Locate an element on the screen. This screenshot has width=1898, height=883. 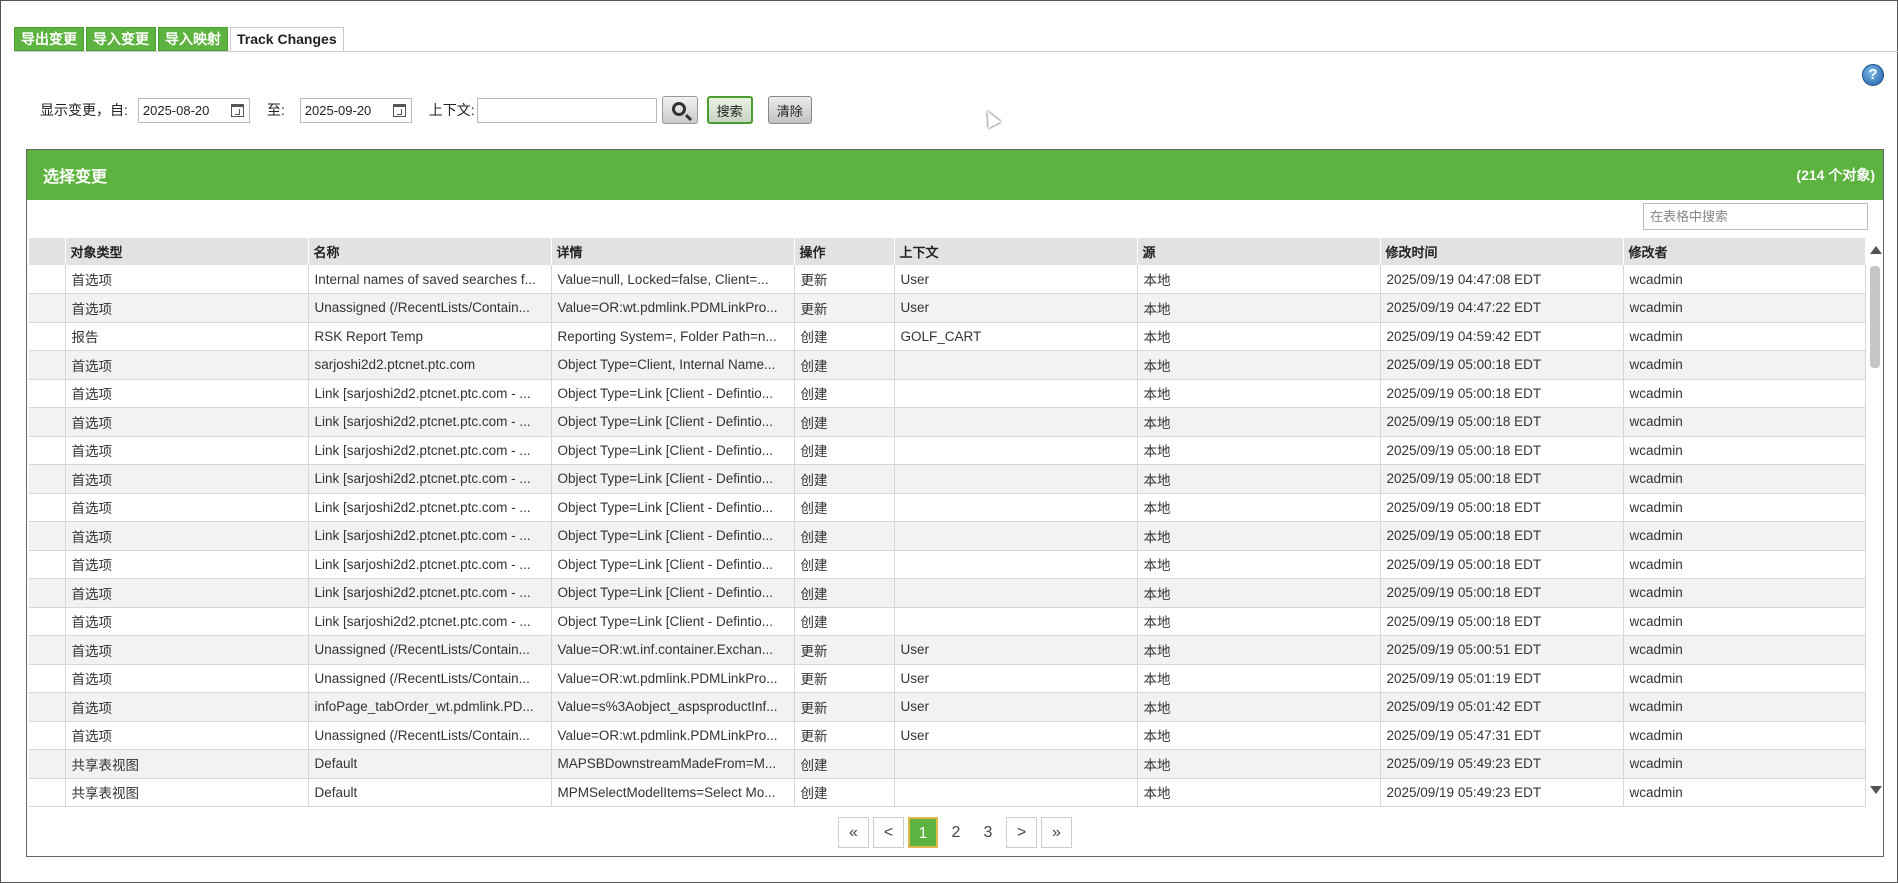
tab-import-changes: 导入变更 is located at coordinates (121, 39).